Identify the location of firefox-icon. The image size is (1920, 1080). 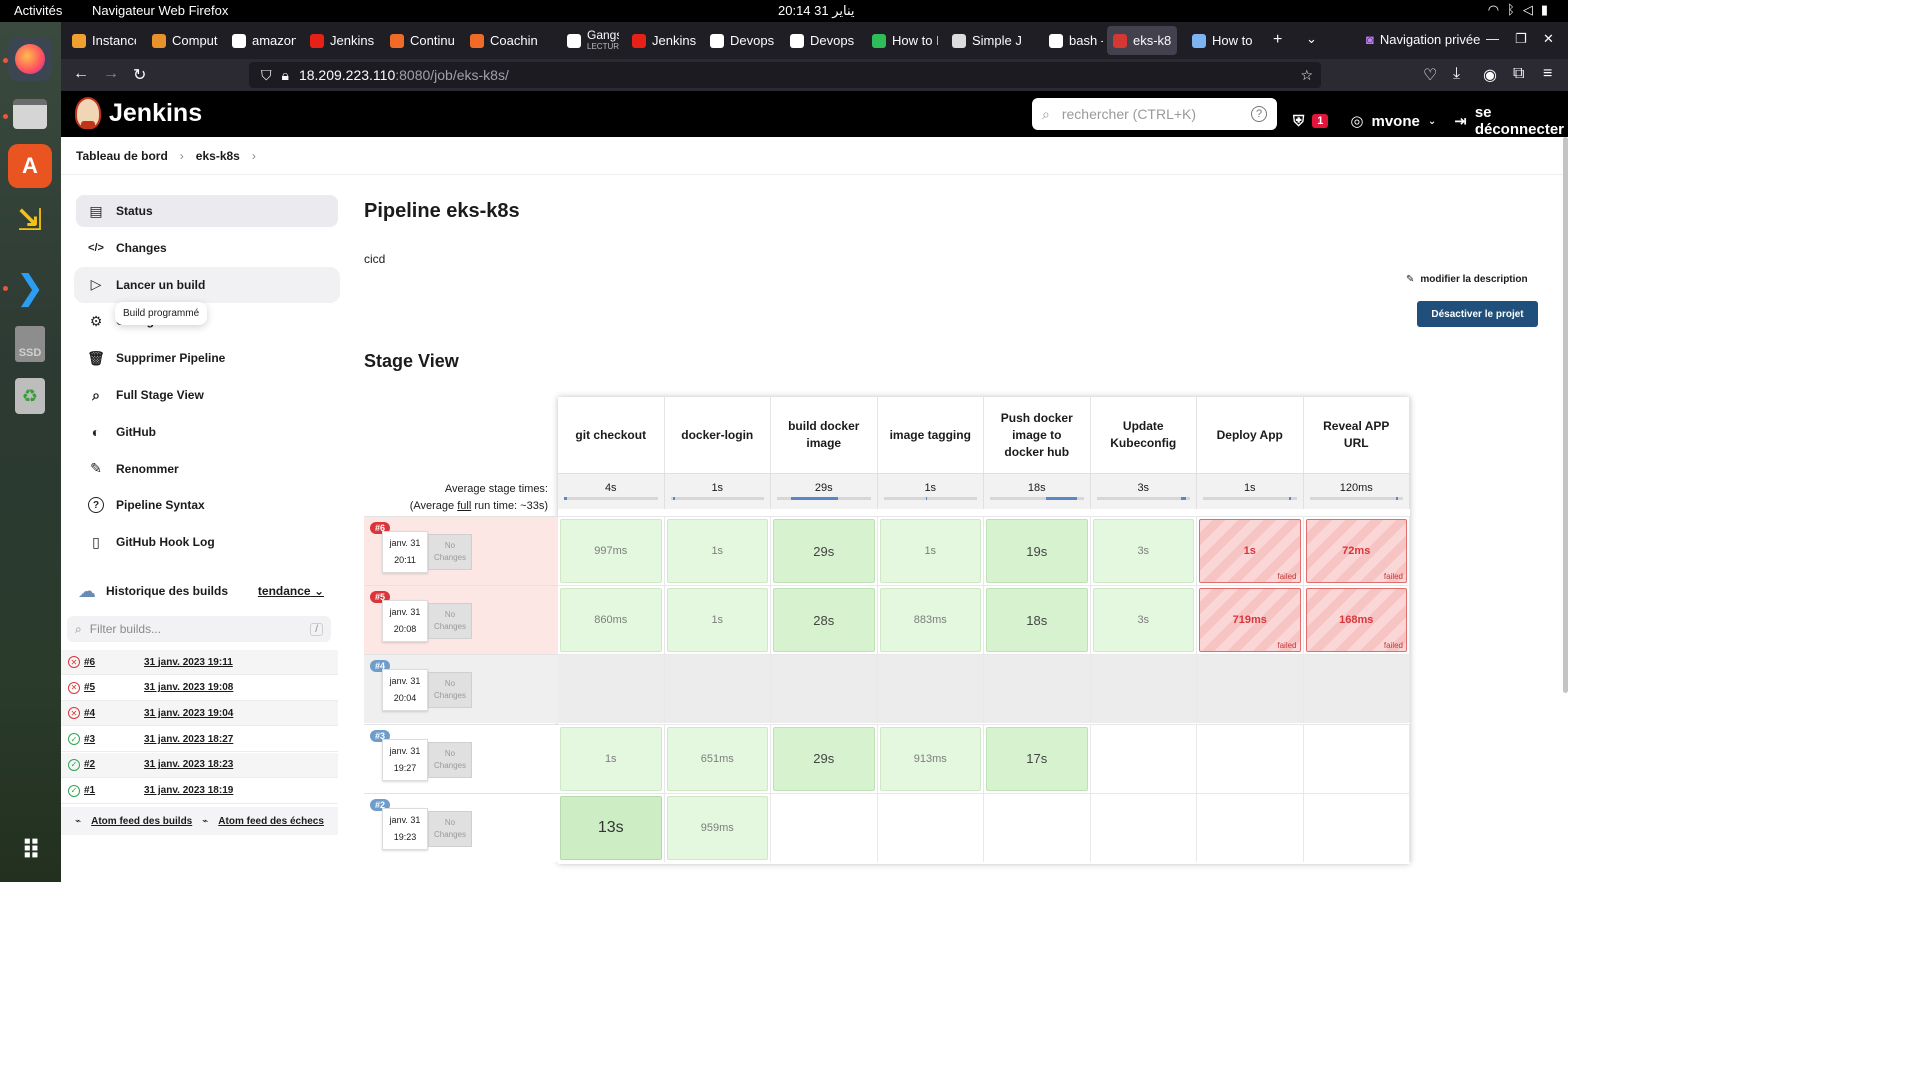
(30, 59).